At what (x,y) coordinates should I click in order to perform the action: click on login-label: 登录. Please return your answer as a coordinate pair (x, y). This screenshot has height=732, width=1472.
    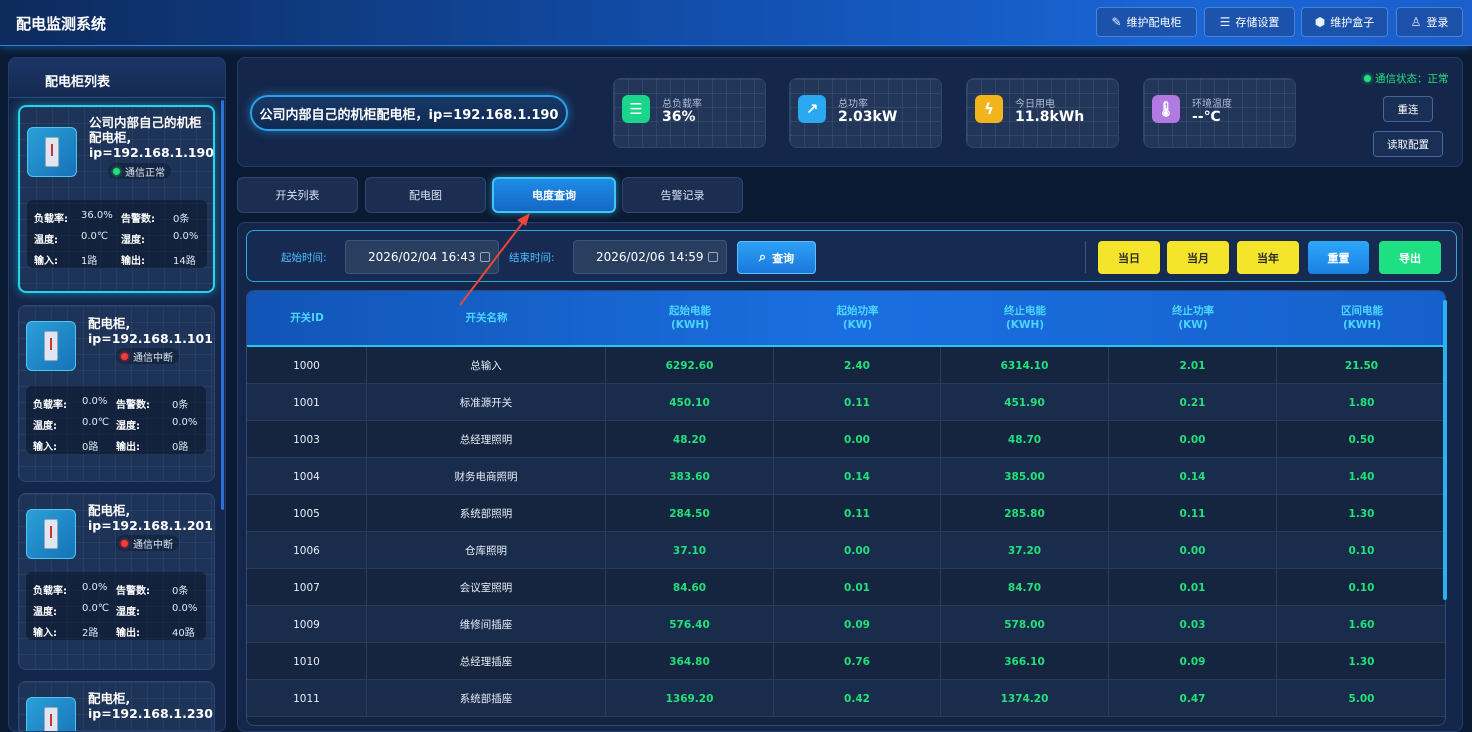
    Looking at the image, I should click on (1437, 22).